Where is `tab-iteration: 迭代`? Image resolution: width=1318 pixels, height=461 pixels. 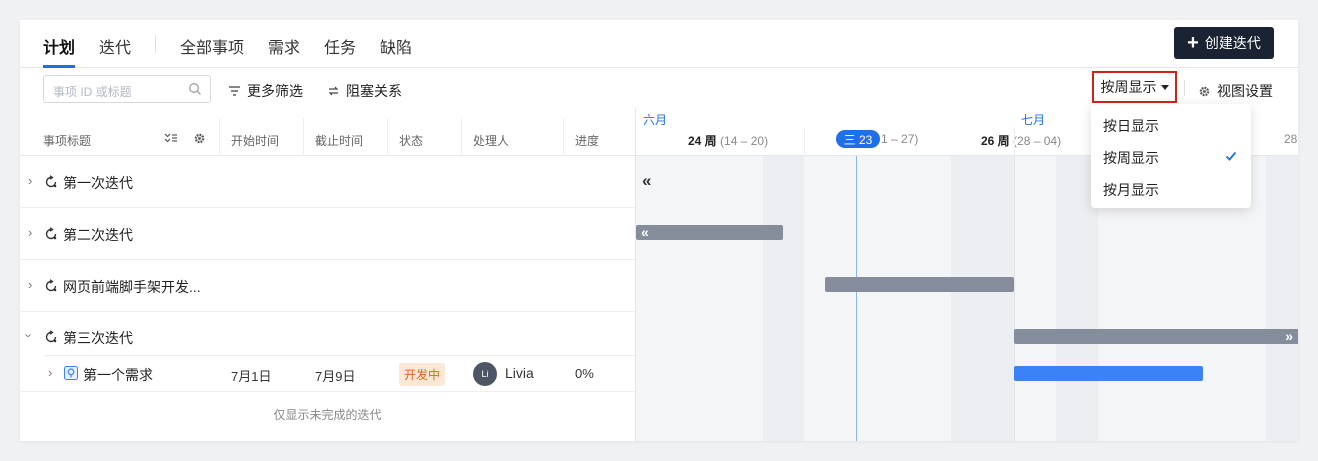
tab-iteration: 迭代 is located at coordinates (115, 46).